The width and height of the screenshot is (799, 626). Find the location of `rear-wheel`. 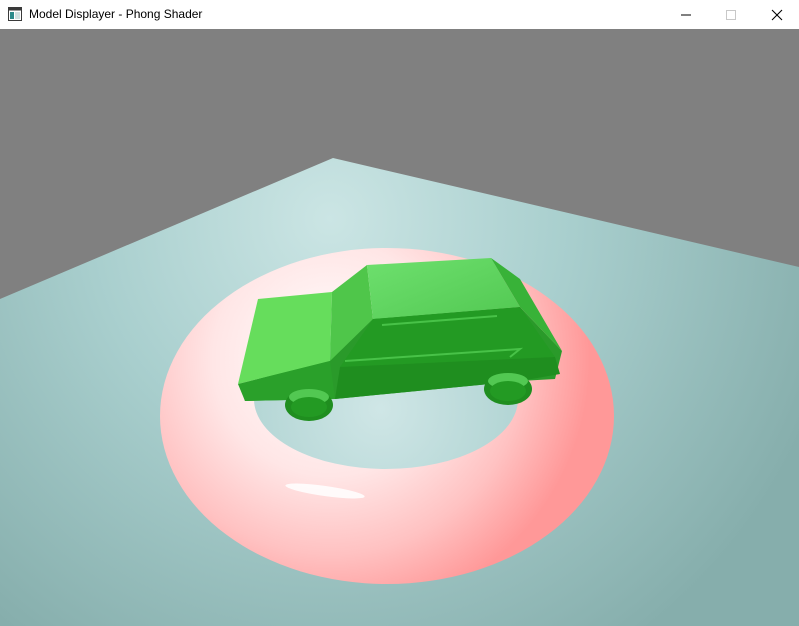

rear-wheel is located at coordinates (508, 389).